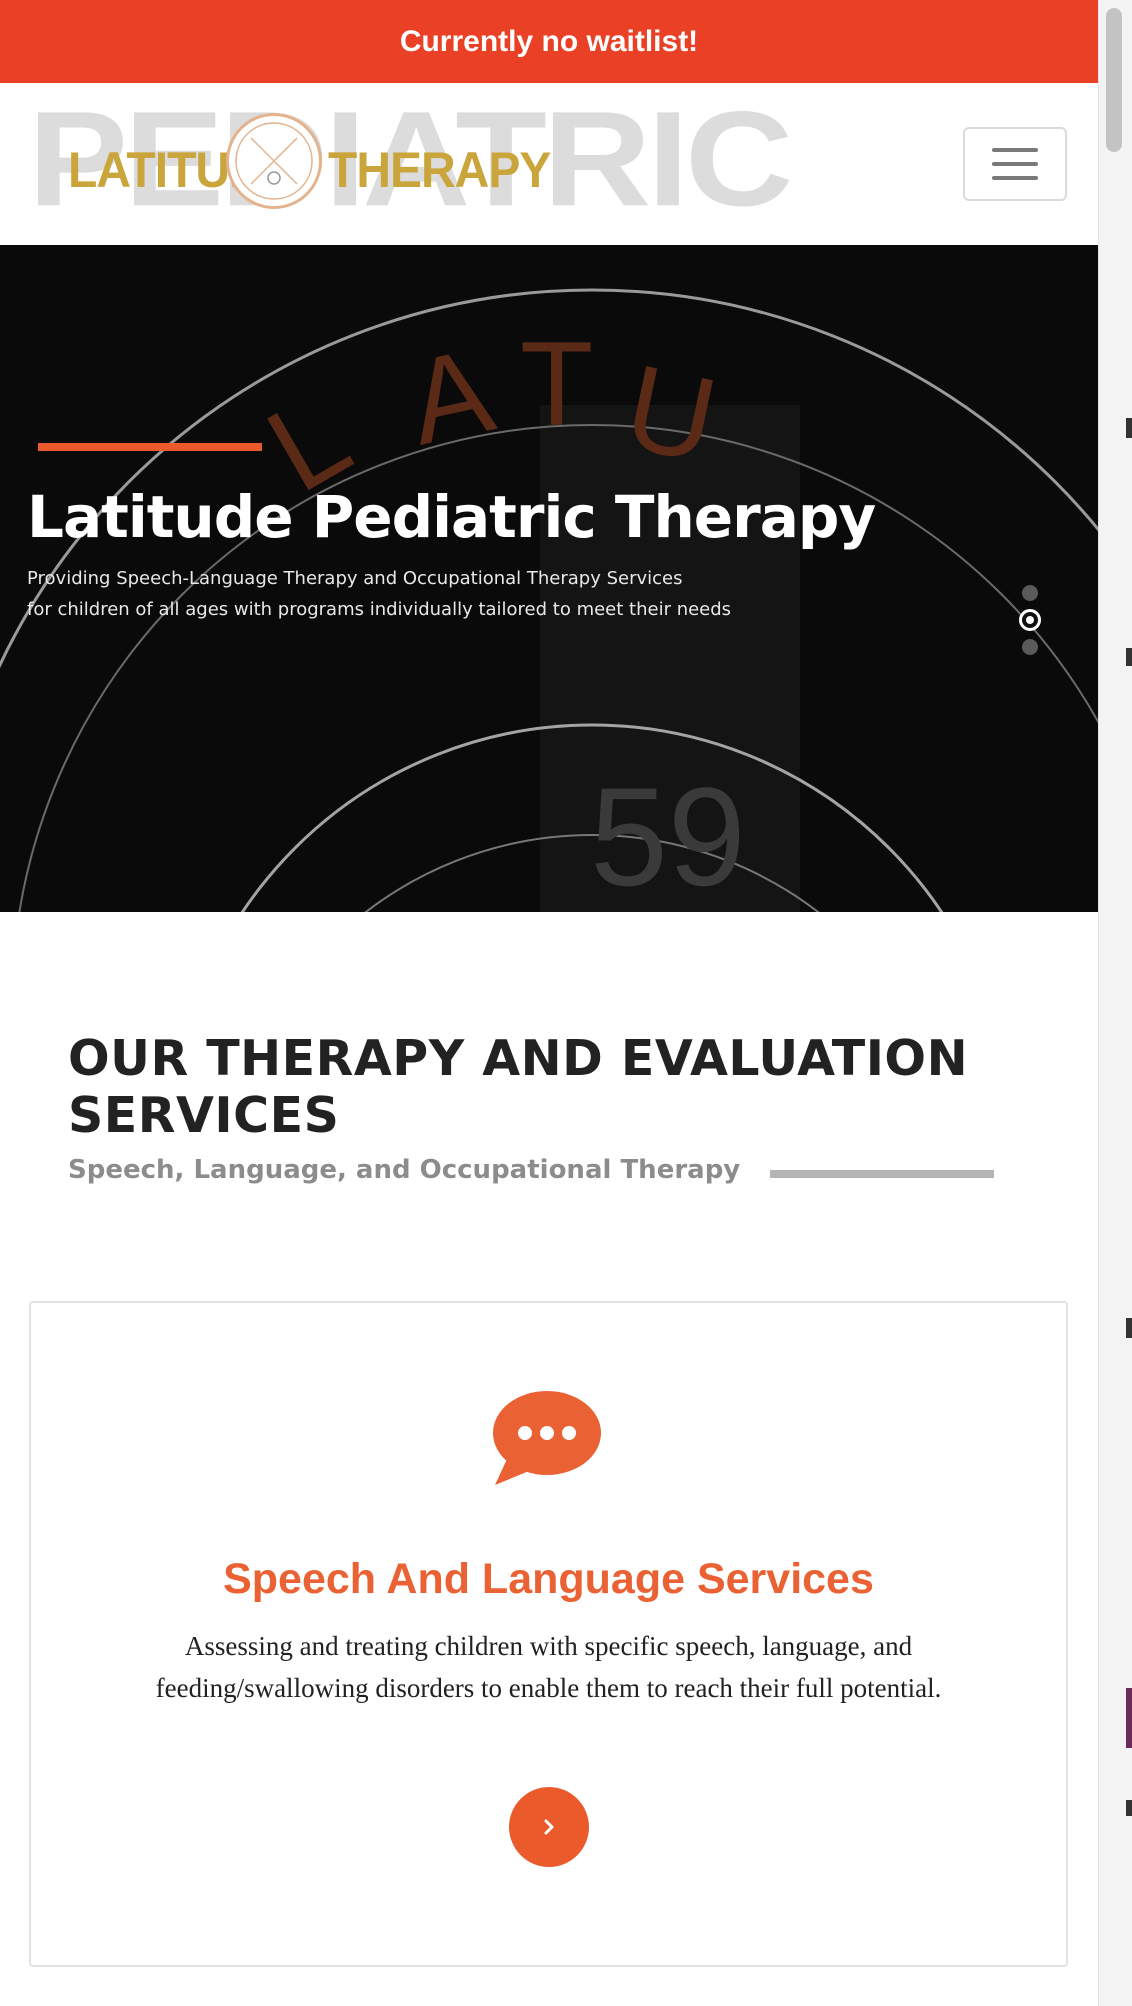  What do you see at coordinates (1015, 150) in the screenshot?
I see `hamburger-icon` at bounding box center [1015, 150].